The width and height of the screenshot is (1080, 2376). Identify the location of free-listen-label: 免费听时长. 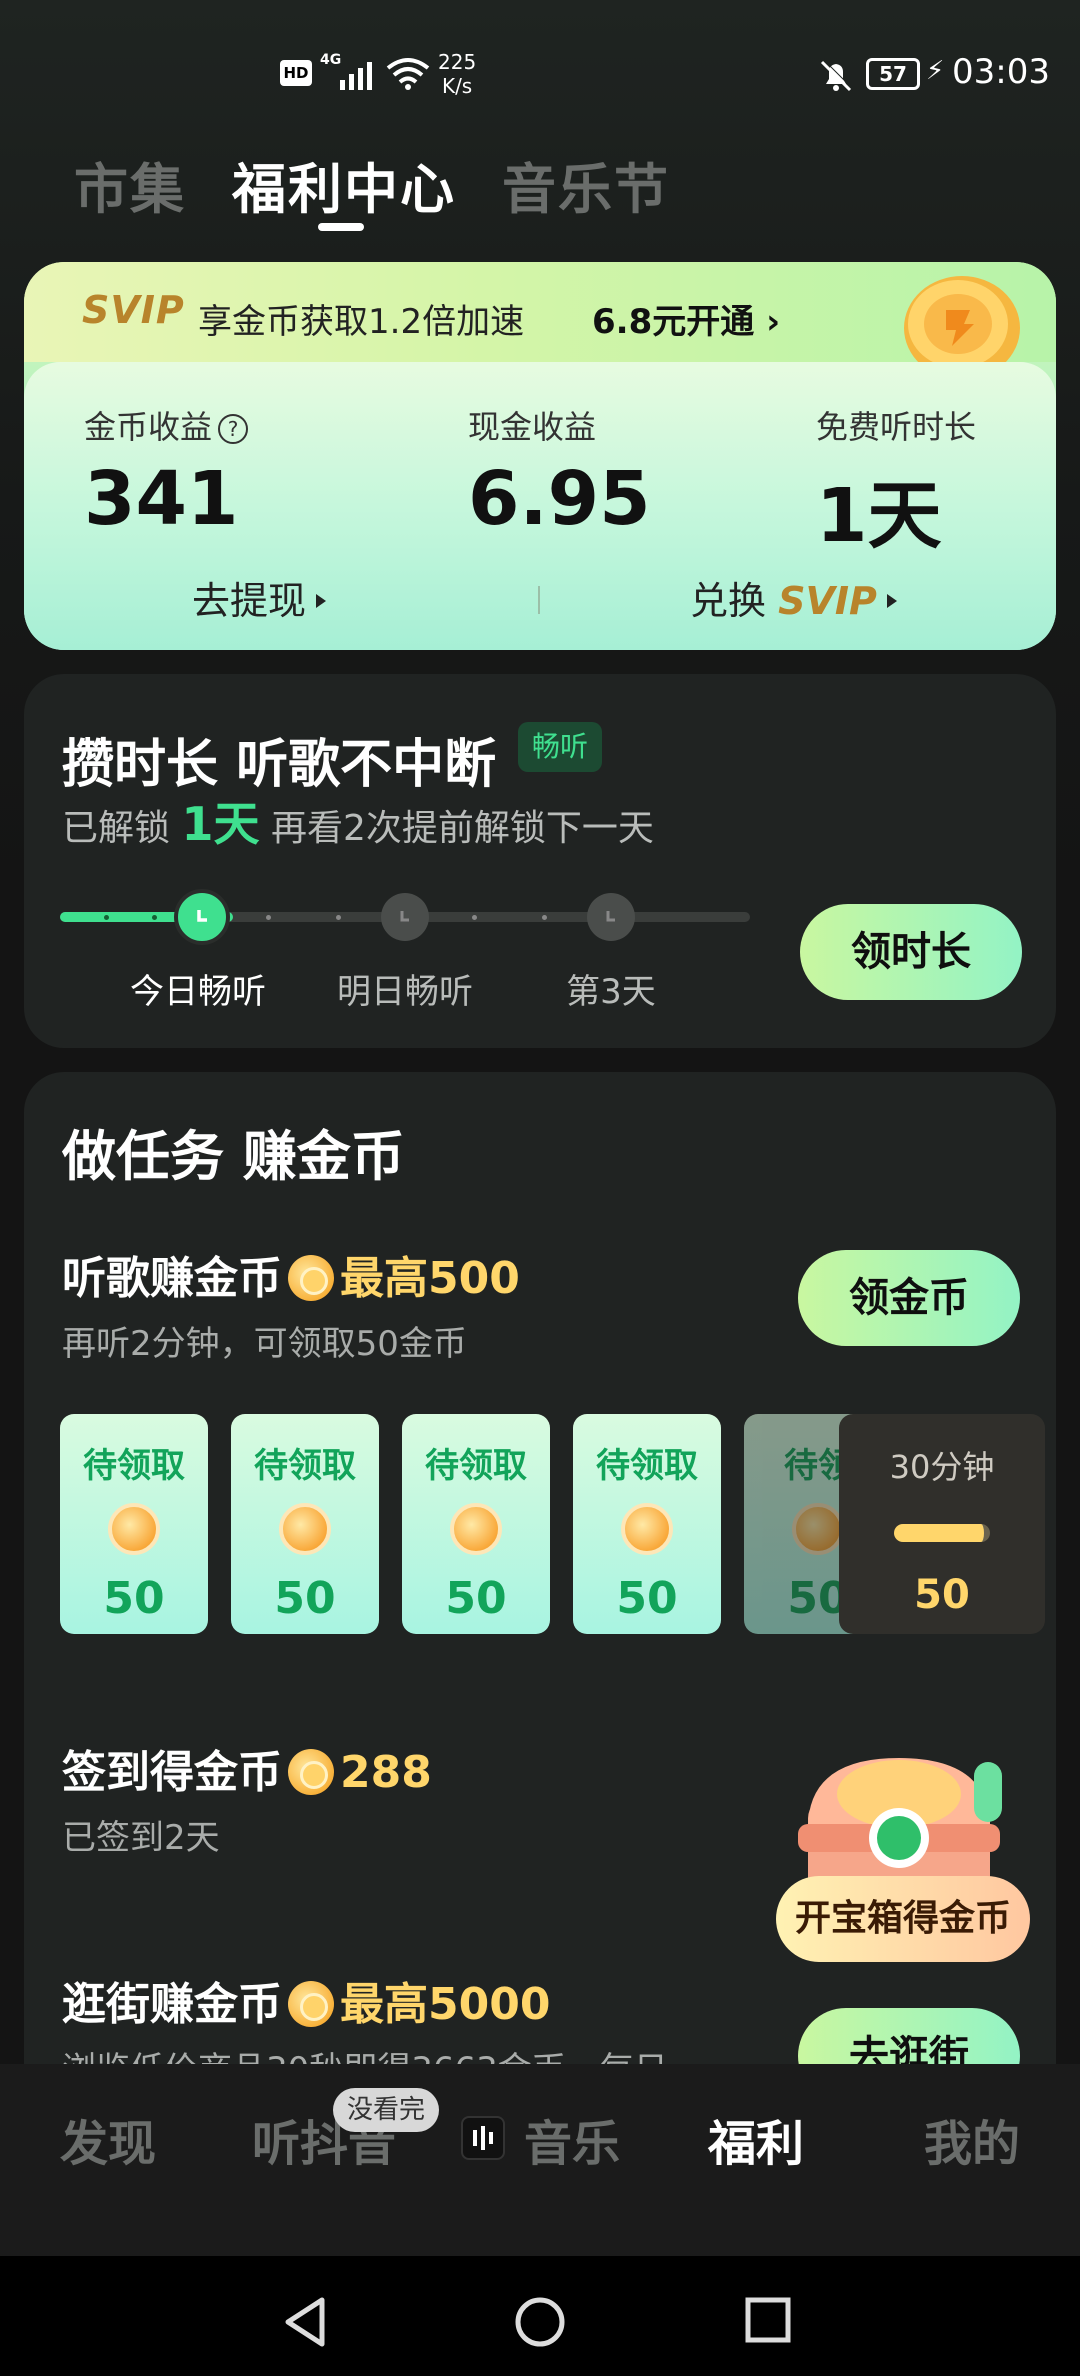
(896, 427).